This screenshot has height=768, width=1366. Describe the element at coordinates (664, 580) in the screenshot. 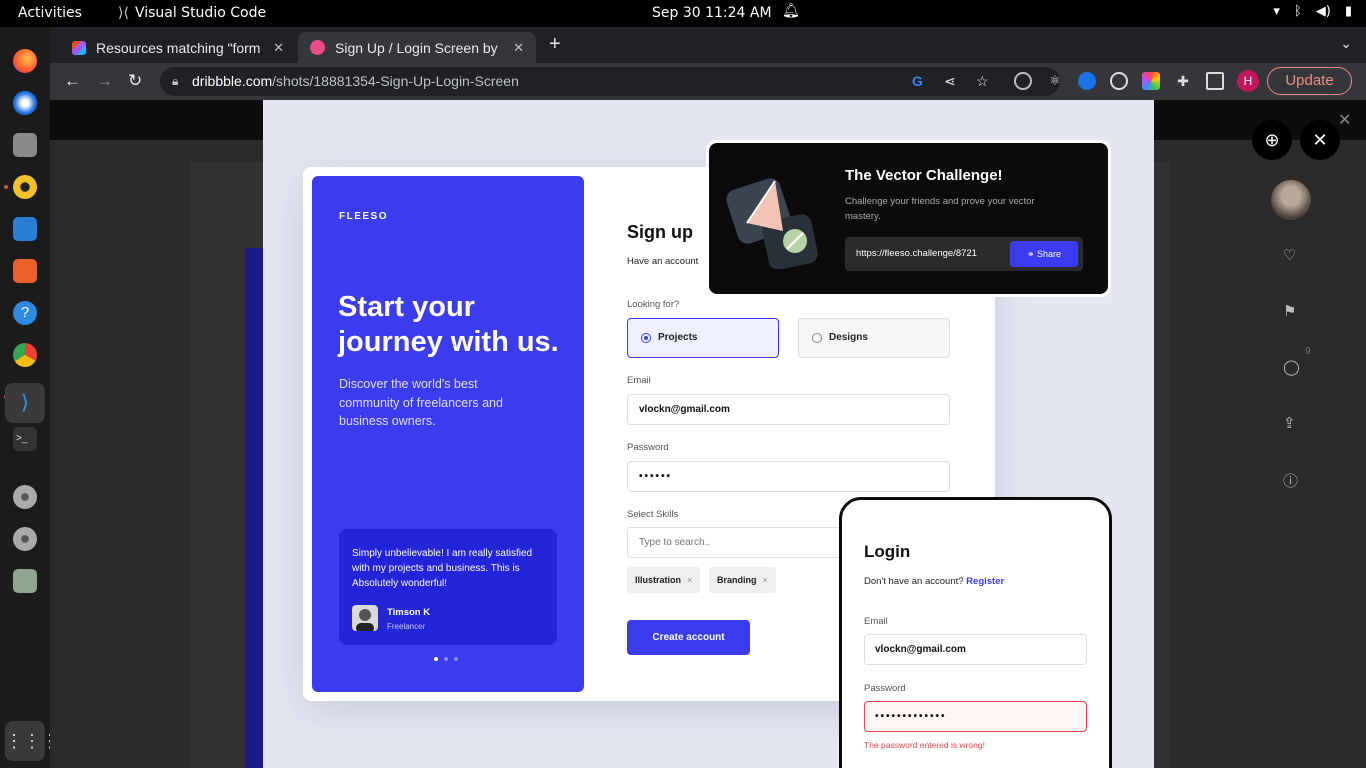

I see `skill-chip: Illustration ×` at that location.